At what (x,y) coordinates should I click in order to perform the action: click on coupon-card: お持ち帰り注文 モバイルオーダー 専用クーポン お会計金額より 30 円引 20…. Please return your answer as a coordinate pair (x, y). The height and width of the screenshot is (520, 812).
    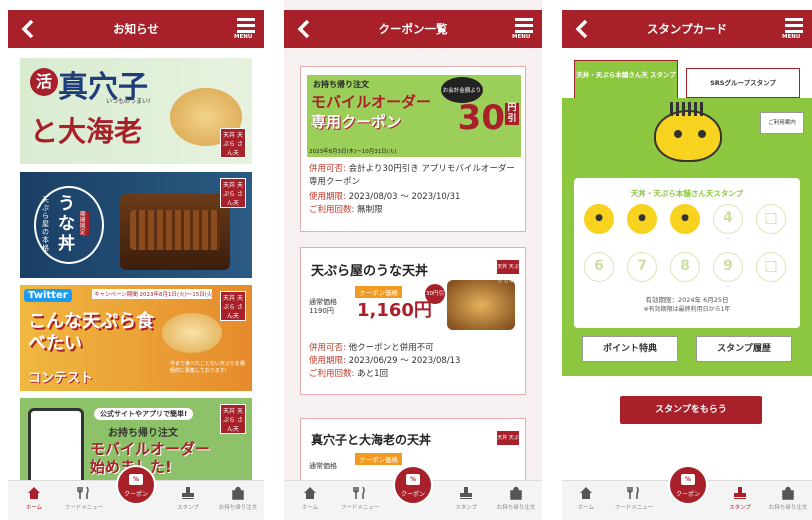
    Looking at the image, I should click on (413, 149).